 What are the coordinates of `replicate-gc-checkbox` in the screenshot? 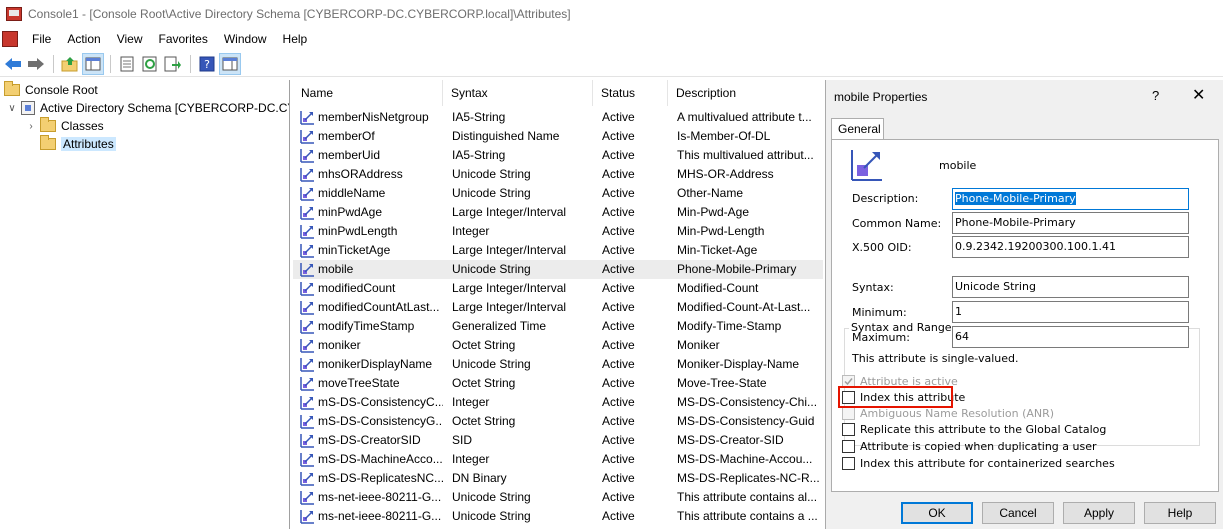 It's located at (848, 429).